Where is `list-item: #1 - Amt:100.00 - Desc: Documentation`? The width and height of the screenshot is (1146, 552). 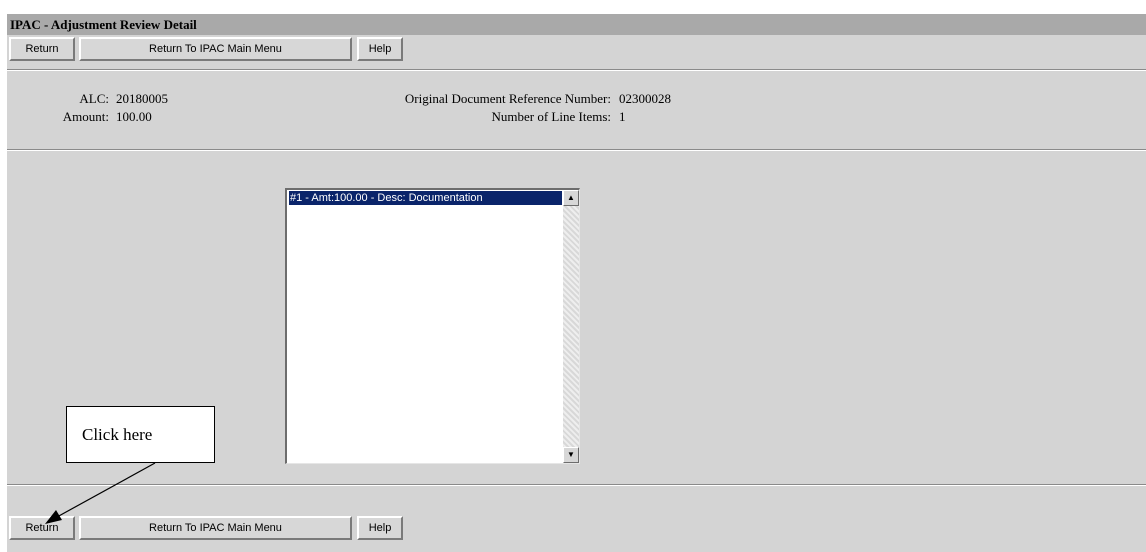 list-item: #1 - Amt:100.00 - Desc: Documentation is located at coordinates (425, 198).